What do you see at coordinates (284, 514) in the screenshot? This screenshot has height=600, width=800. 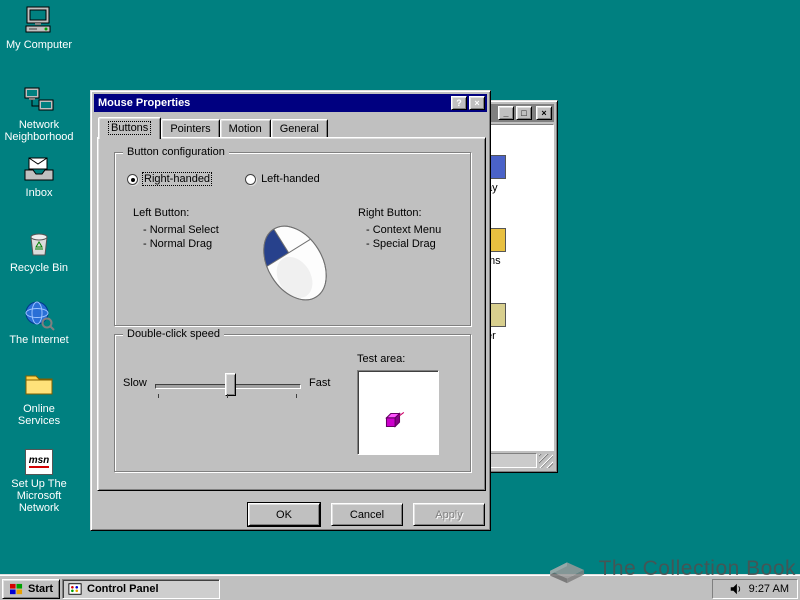 I see `ok-button: OK` at bounding box center [284, 514].